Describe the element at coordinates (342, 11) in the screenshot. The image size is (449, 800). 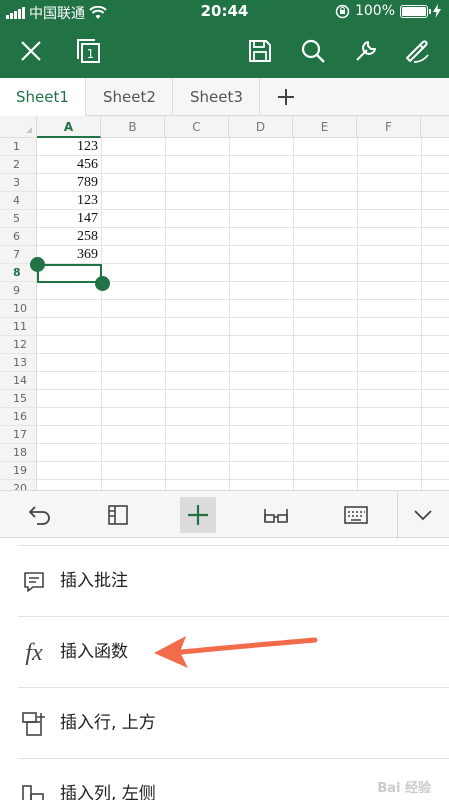
I see `orientation-lock-icon` at that location.